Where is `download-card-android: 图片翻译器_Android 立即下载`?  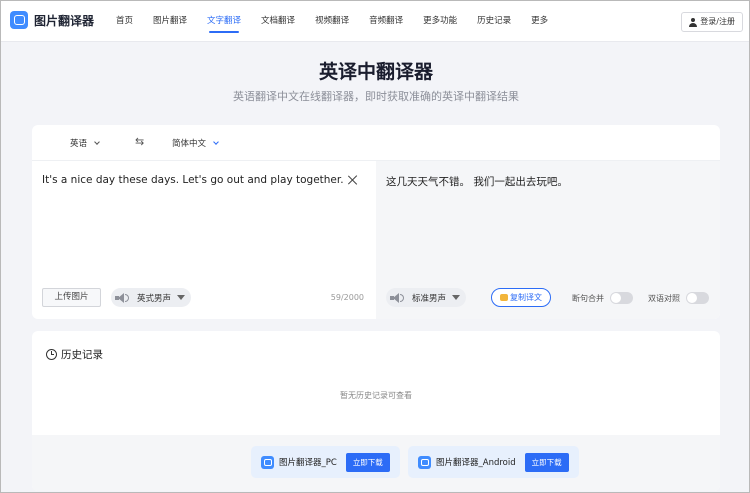
download-card-android: 图片翻译器_Android 立即下载 is located at coordinates (493, 462).